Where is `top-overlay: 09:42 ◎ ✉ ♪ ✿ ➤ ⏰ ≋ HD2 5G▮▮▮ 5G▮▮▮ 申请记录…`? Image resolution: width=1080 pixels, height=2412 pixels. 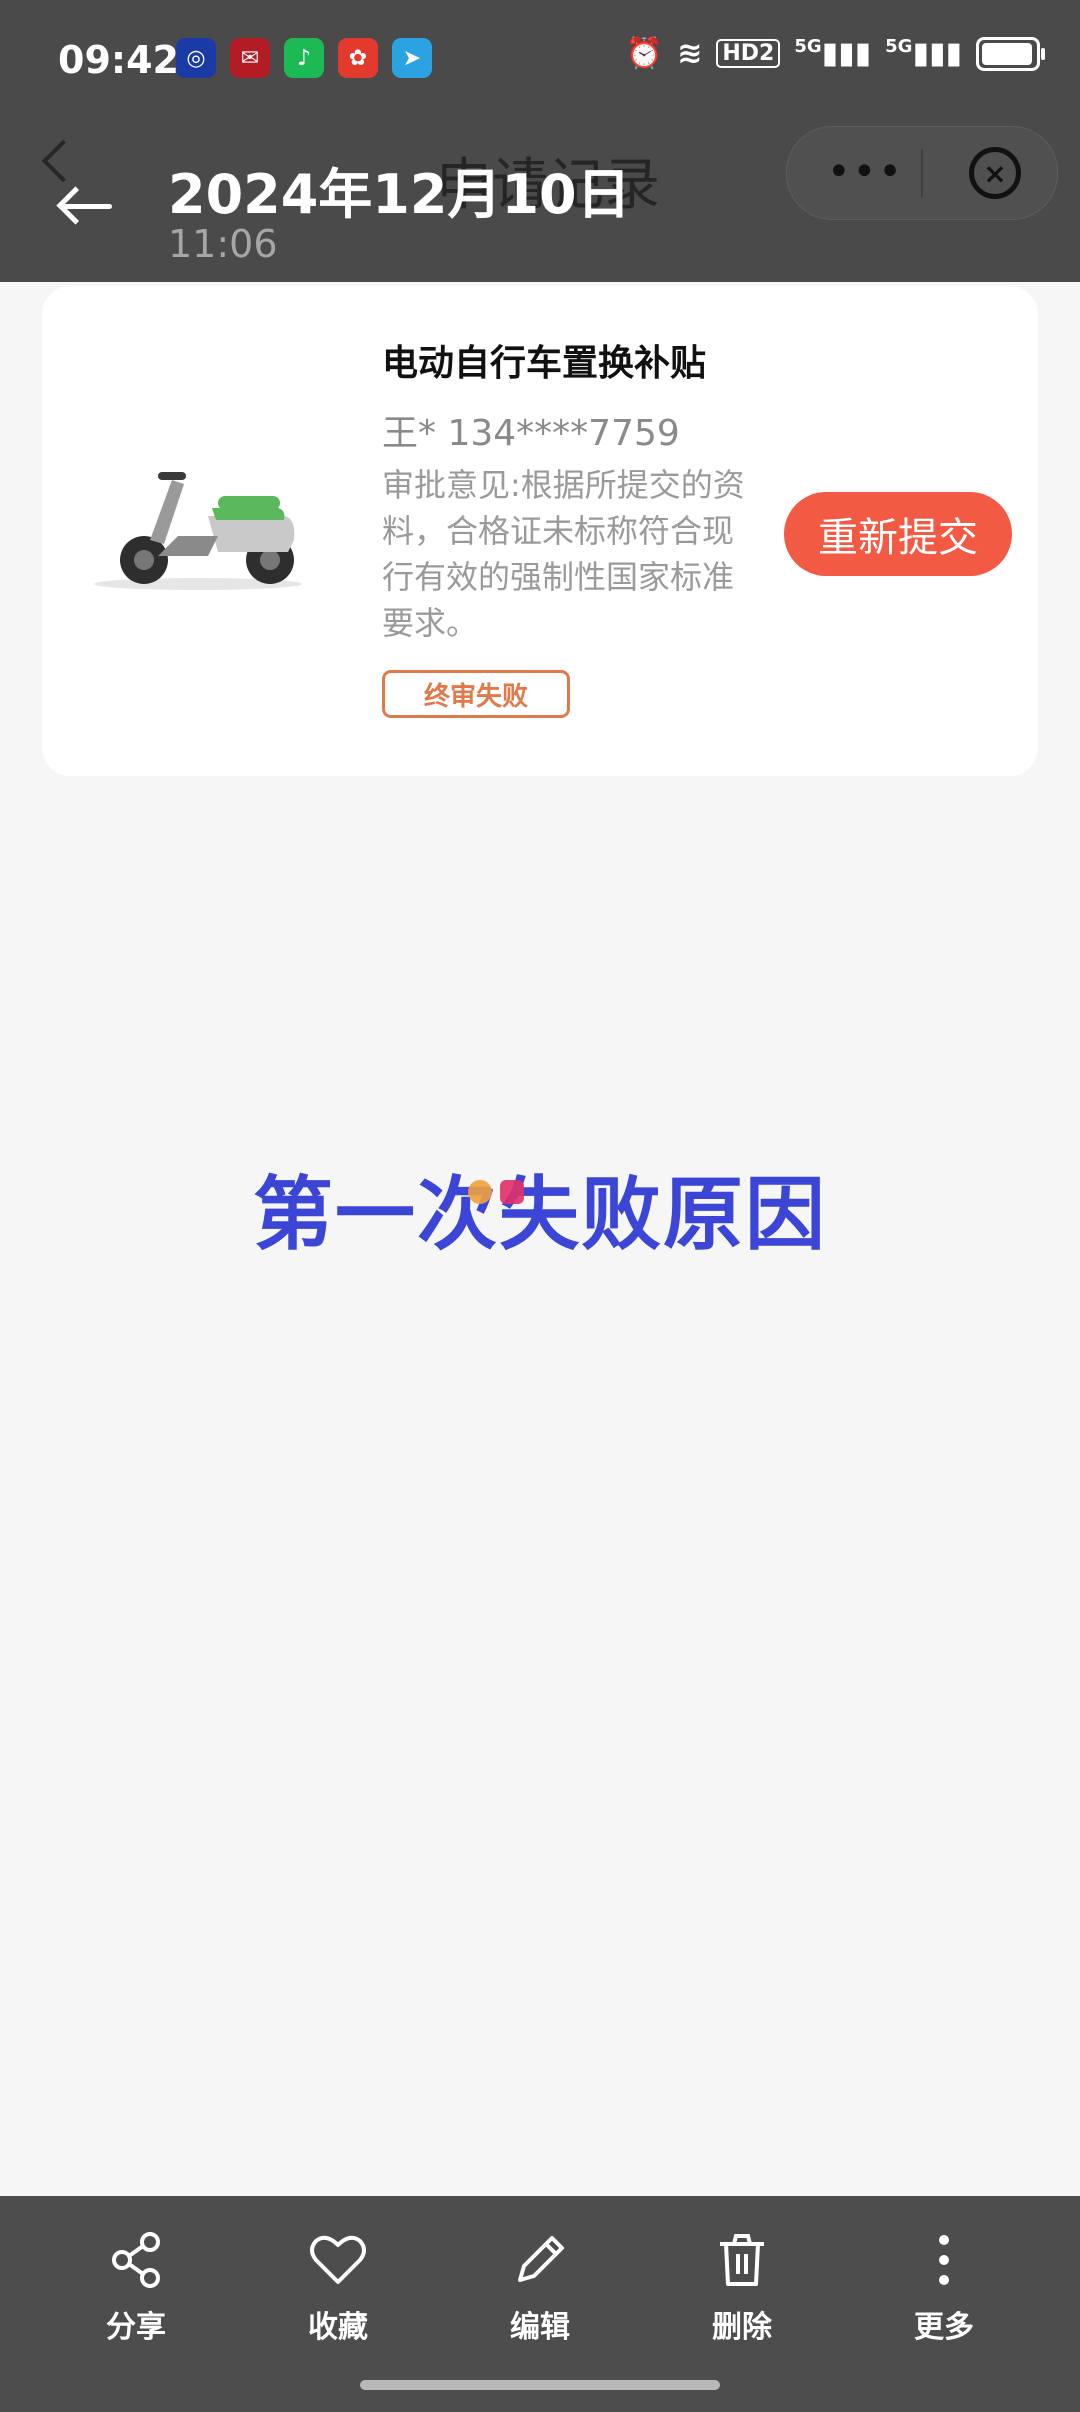 top-overlay: 09:42 ◎ ✉ ♪ ✿ ➤ ⏰ ≋ HD2 5G▮▮▮ 5G▮▮▮ 申请记录… is located at coordinates (540, 141).